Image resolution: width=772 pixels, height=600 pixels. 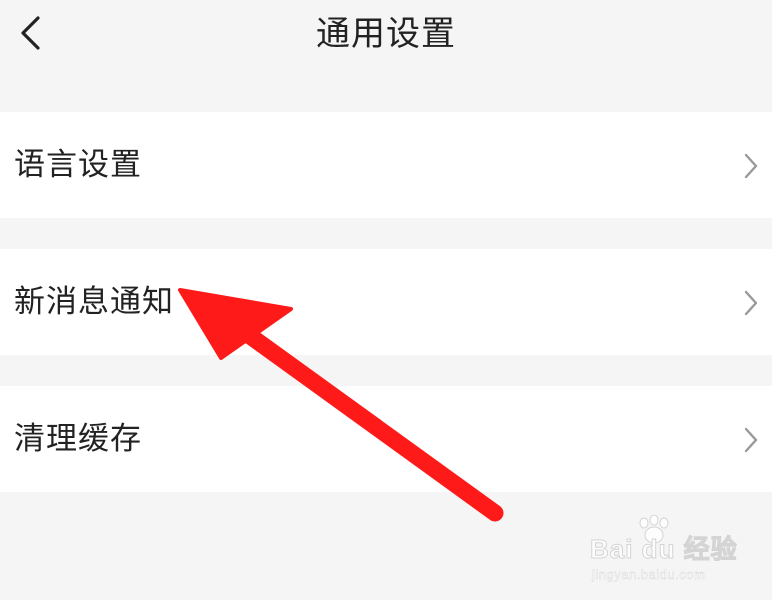 I want to click on nav-header: 通用设置, so click(x=386, y=35).